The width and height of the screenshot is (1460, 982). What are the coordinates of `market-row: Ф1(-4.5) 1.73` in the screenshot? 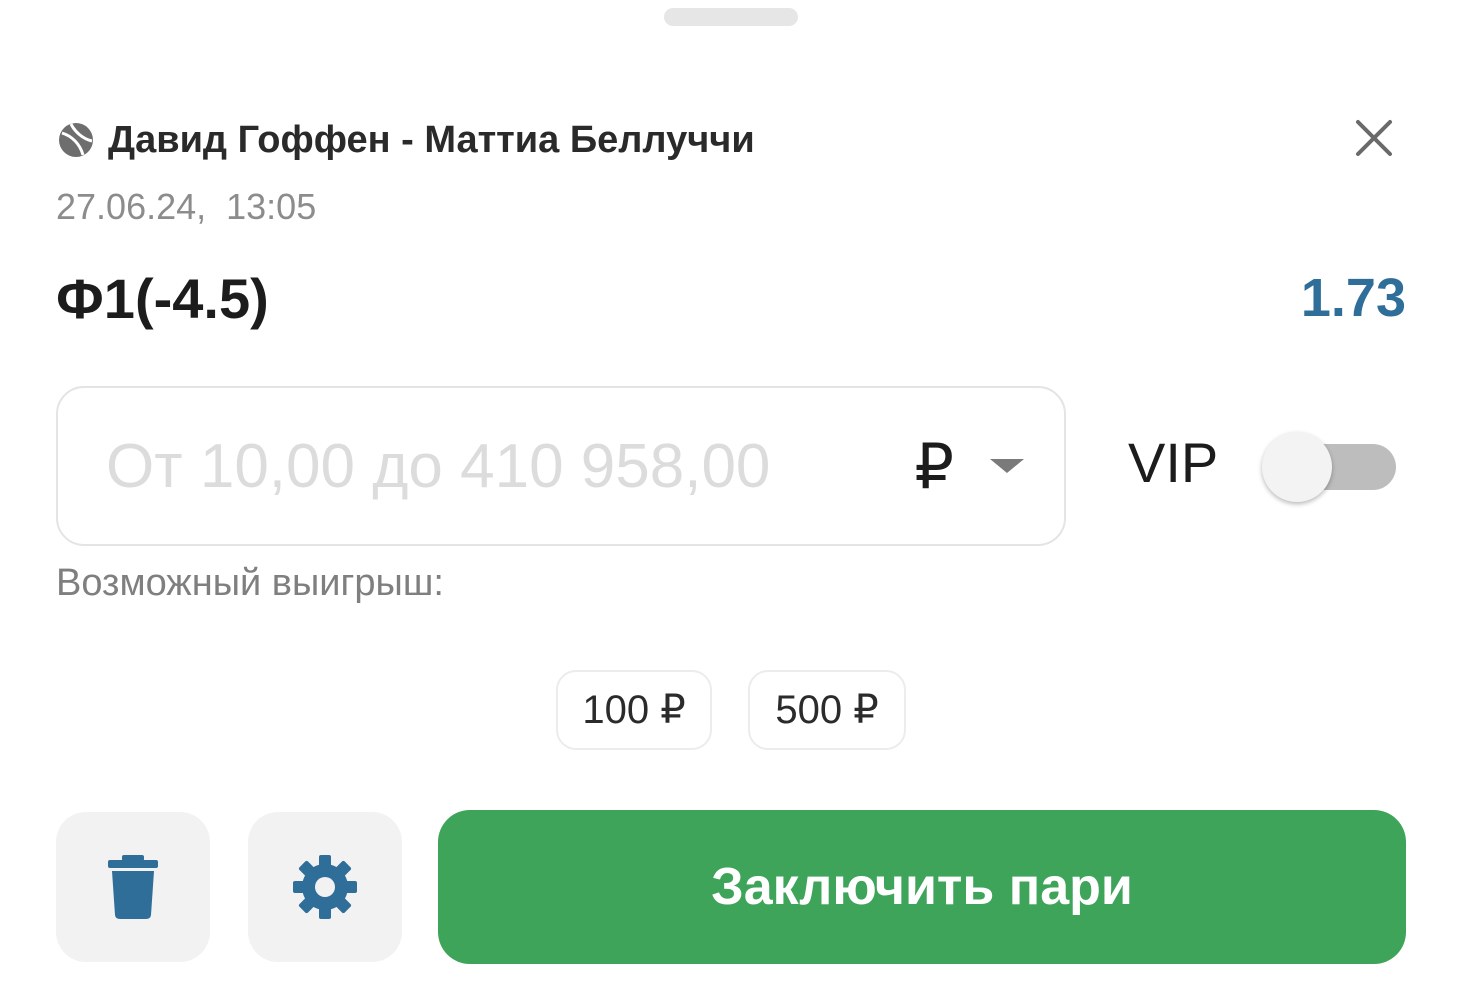 It's located at (731, 298).